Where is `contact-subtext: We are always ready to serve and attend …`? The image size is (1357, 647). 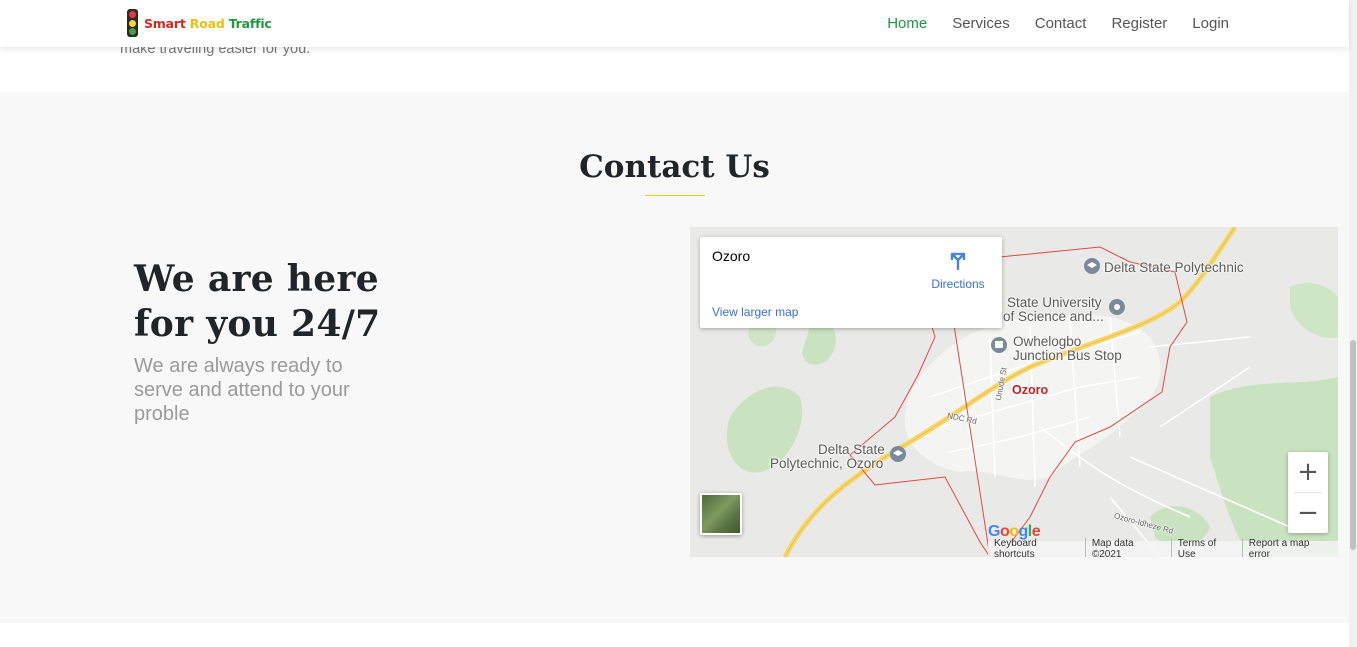 contact-subtext: We are always ready to serve and attend … is located at coordinates (242, 390).